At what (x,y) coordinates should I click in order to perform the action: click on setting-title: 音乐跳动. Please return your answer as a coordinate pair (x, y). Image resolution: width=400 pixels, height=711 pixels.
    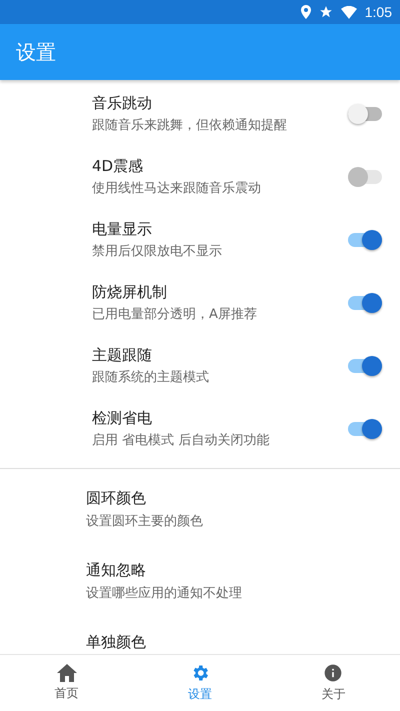
    Looking at the image, I should click on (122, 103).